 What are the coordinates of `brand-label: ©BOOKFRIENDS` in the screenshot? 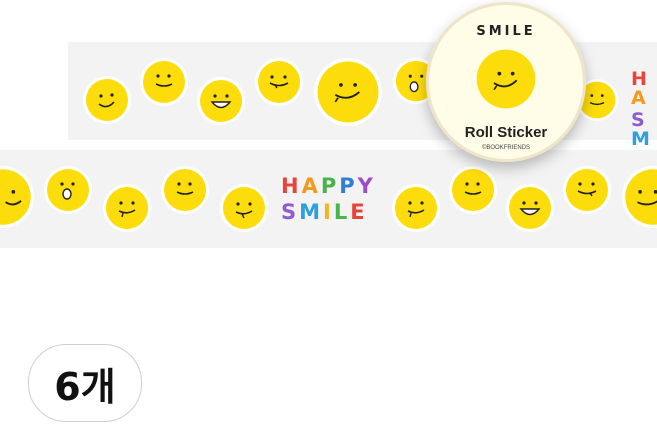 It's located at (506, 148).